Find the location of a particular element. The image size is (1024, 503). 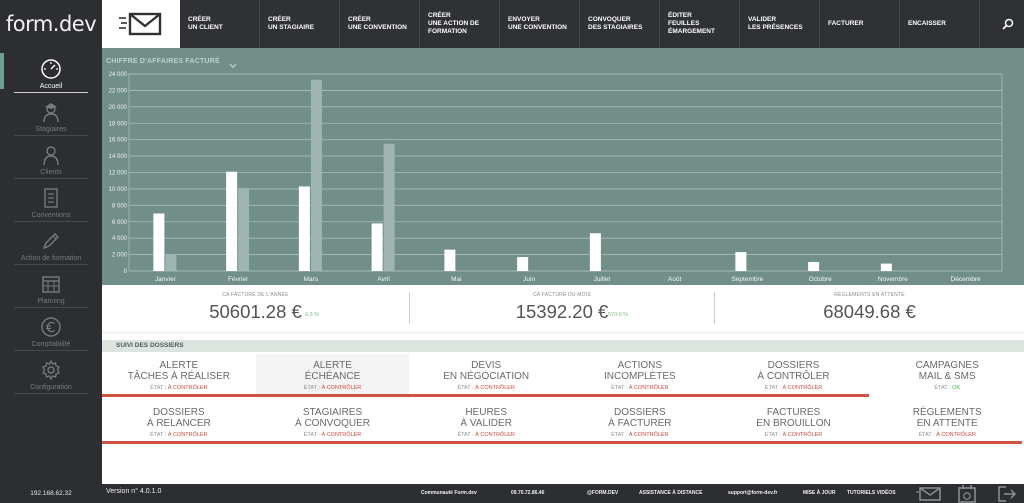

logout-icon is located at coordinates (1007, 494).